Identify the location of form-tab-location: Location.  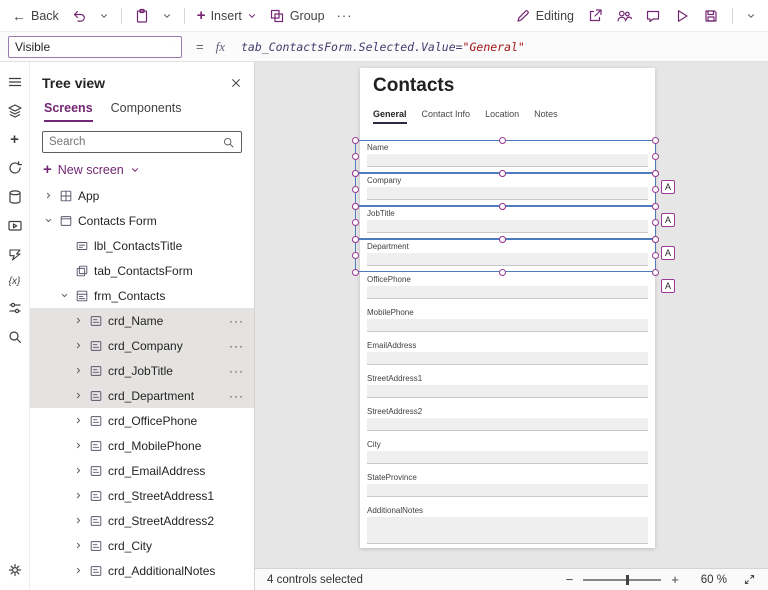
(502, 116).